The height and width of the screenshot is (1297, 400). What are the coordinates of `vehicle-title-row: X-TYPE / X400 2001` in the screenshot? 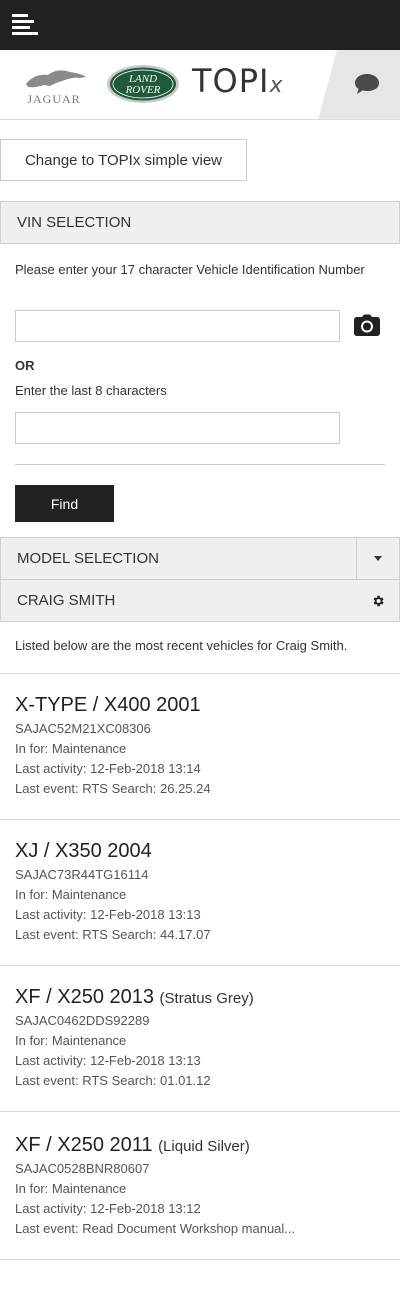 It's located at (108, 705).